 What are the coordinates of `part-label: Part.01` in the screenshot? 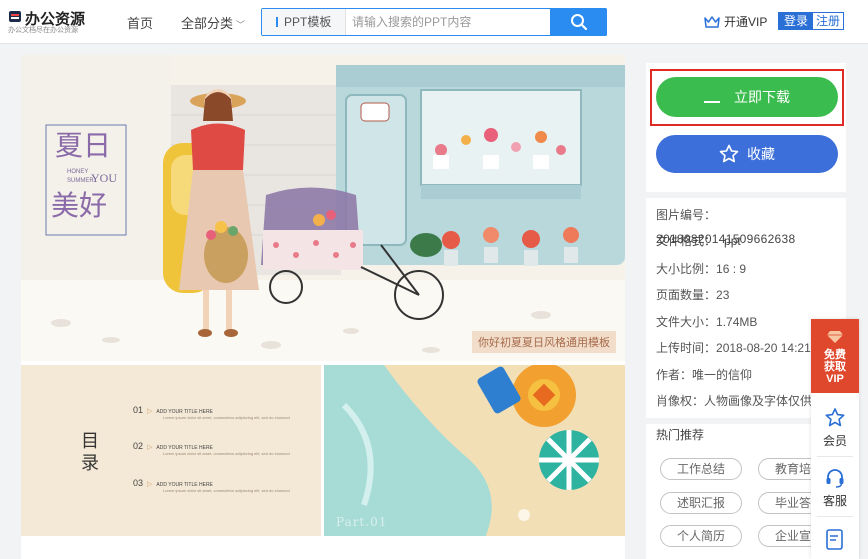 It's located at (362, 522).